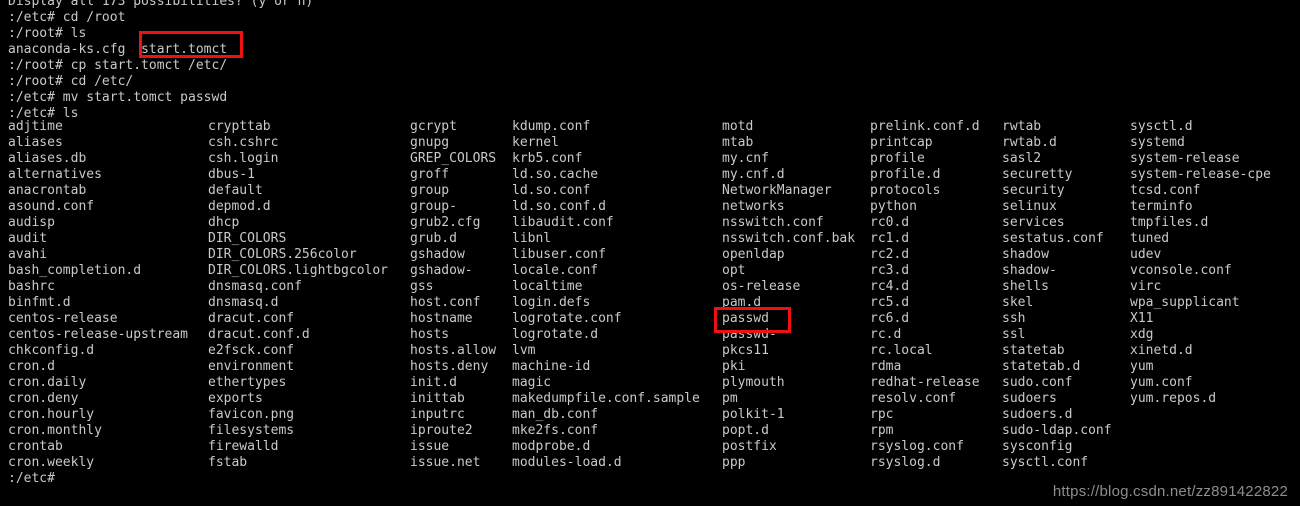  I want to click on listing-entry: locale.conf, so click(555, 270).